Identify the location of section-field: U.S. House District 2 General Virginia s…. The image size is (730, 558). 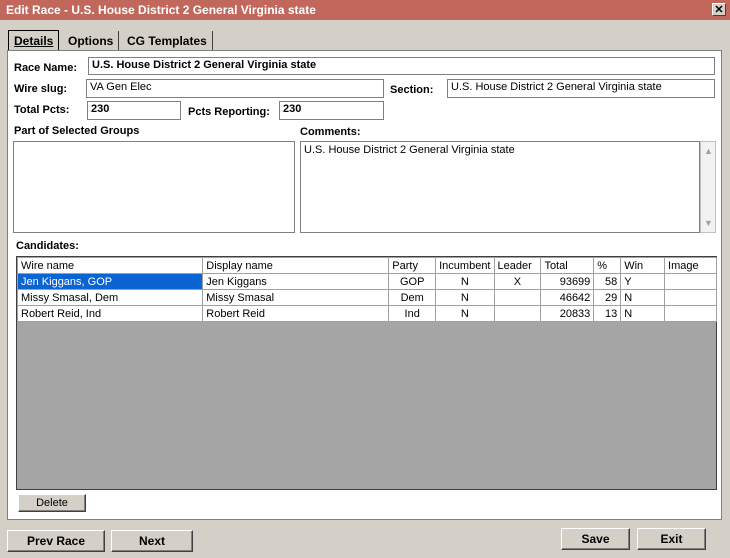
(581, 88).